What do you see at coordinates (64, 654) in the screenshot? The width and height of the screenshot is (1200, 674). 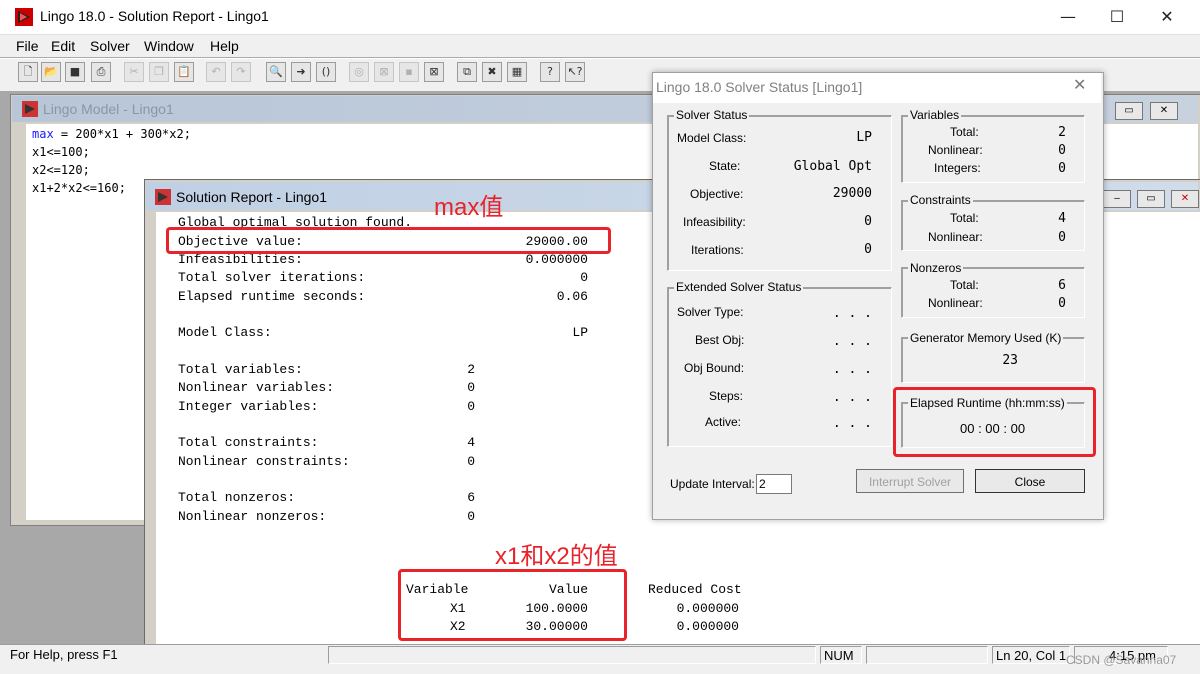 I see `help-status-text: For Help, press F1` at bounding box center [64, 654].